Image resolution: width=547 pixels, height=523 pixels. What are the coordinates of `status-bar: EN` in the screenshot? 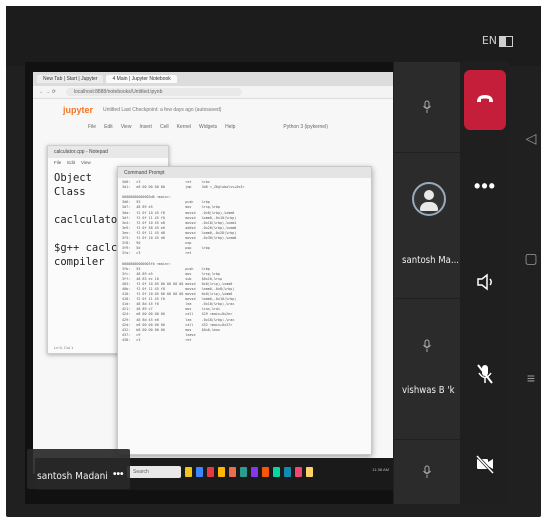 It's located at (273, 36).